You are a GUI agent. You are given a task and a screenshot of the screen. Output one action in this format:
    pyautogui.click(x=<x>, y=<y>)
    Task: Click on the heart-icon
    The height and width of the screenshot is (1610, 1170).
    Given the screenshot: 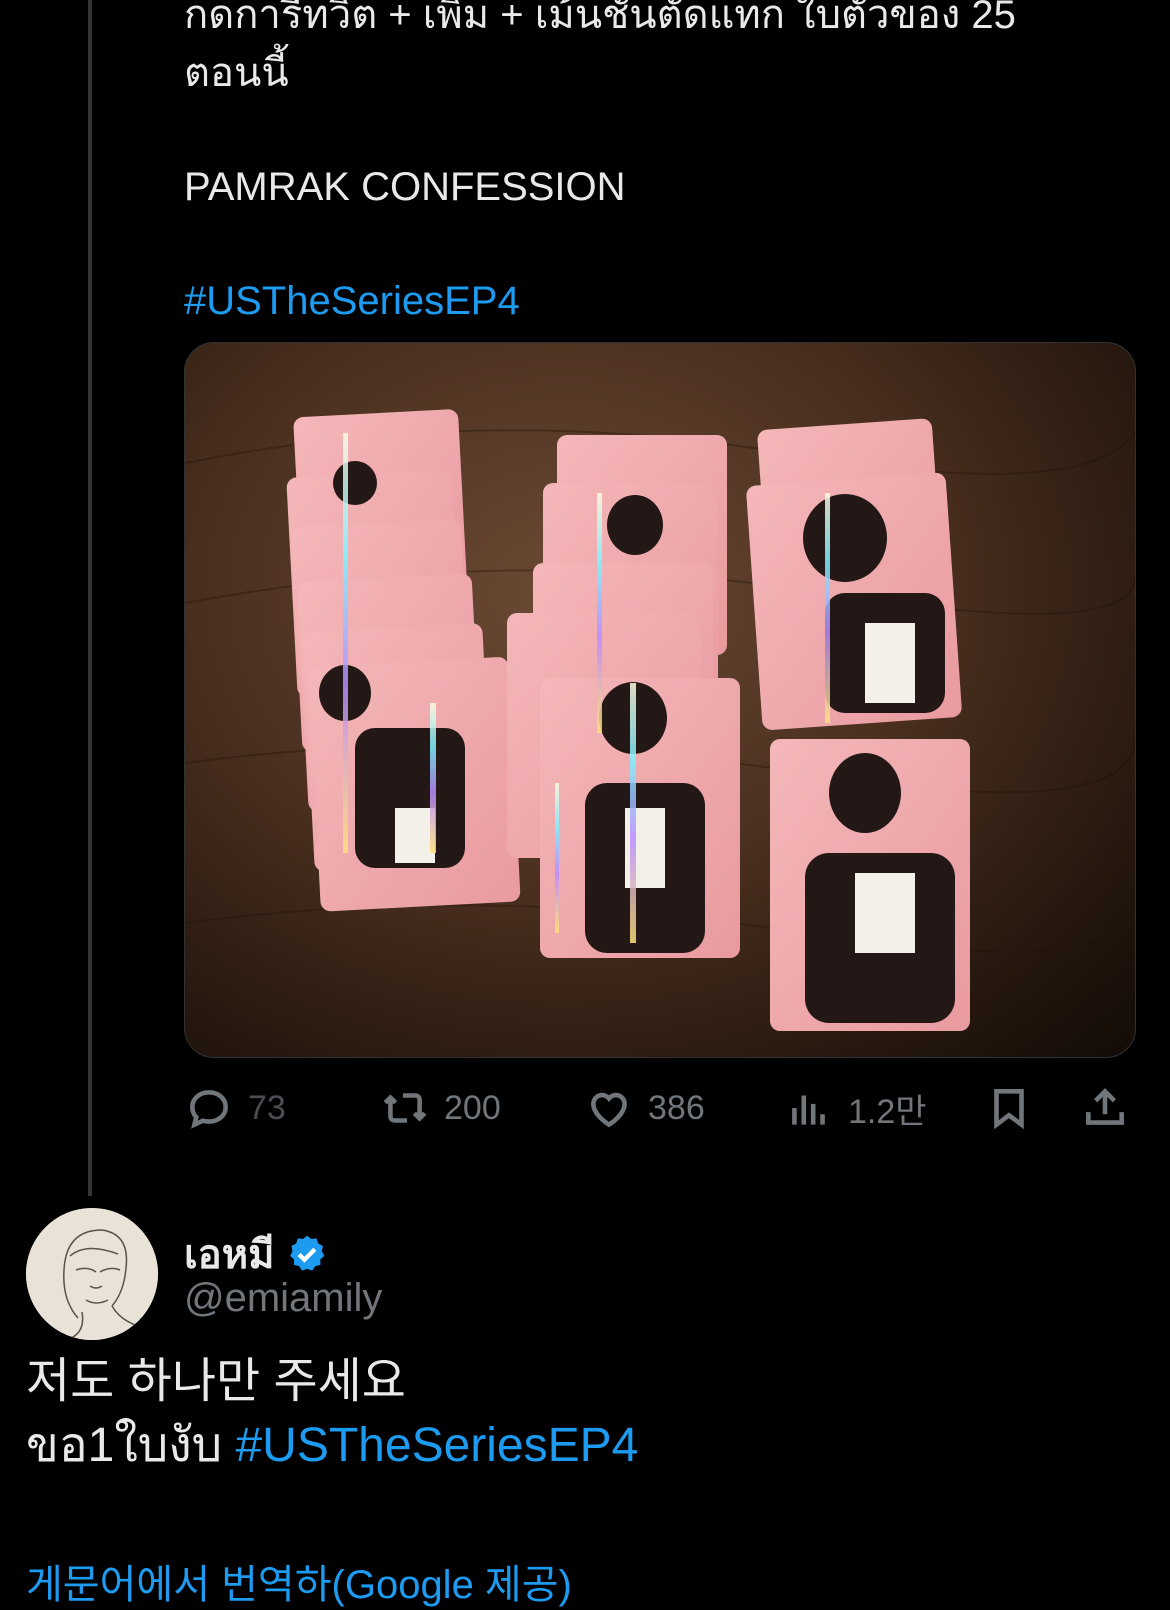 What is the action you would take?
    pyautogui.click(x=609, y=1110)
    